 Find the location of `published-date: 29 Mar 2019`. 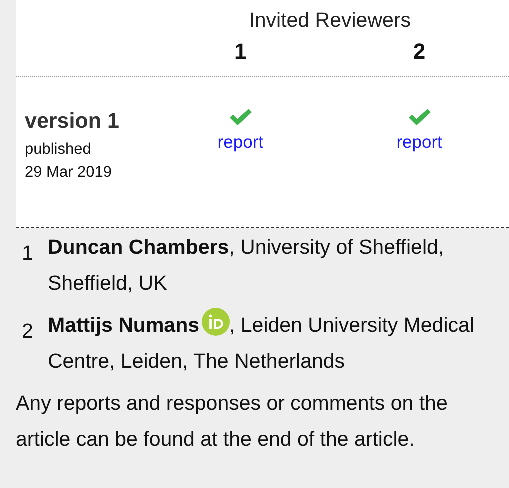

published-date: 29 Mar 2019 is located at coordinates (69, 173).